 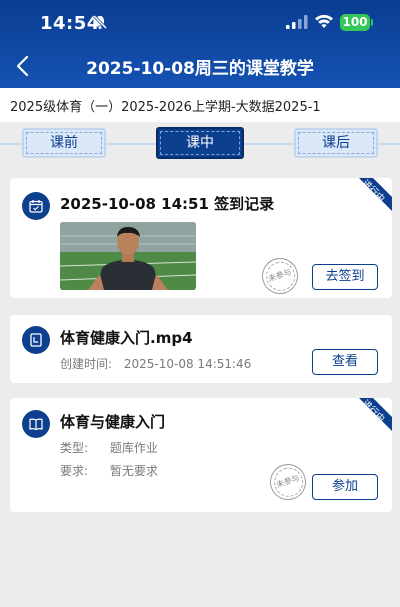 I want to click on video-card: 体育健康入门.mp4 创建时间: 2025-10-08 14:51:46 查看, so click(x=201, y=349).